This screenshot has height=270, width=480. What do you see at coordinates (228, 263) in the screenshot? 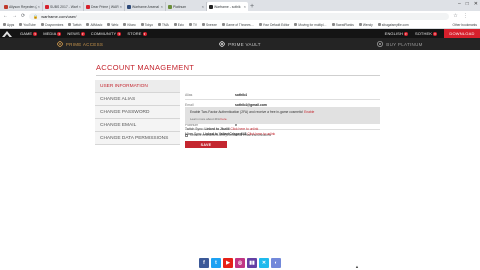
I see `youtube-icon: ▶` at bounding box center [228, 263].